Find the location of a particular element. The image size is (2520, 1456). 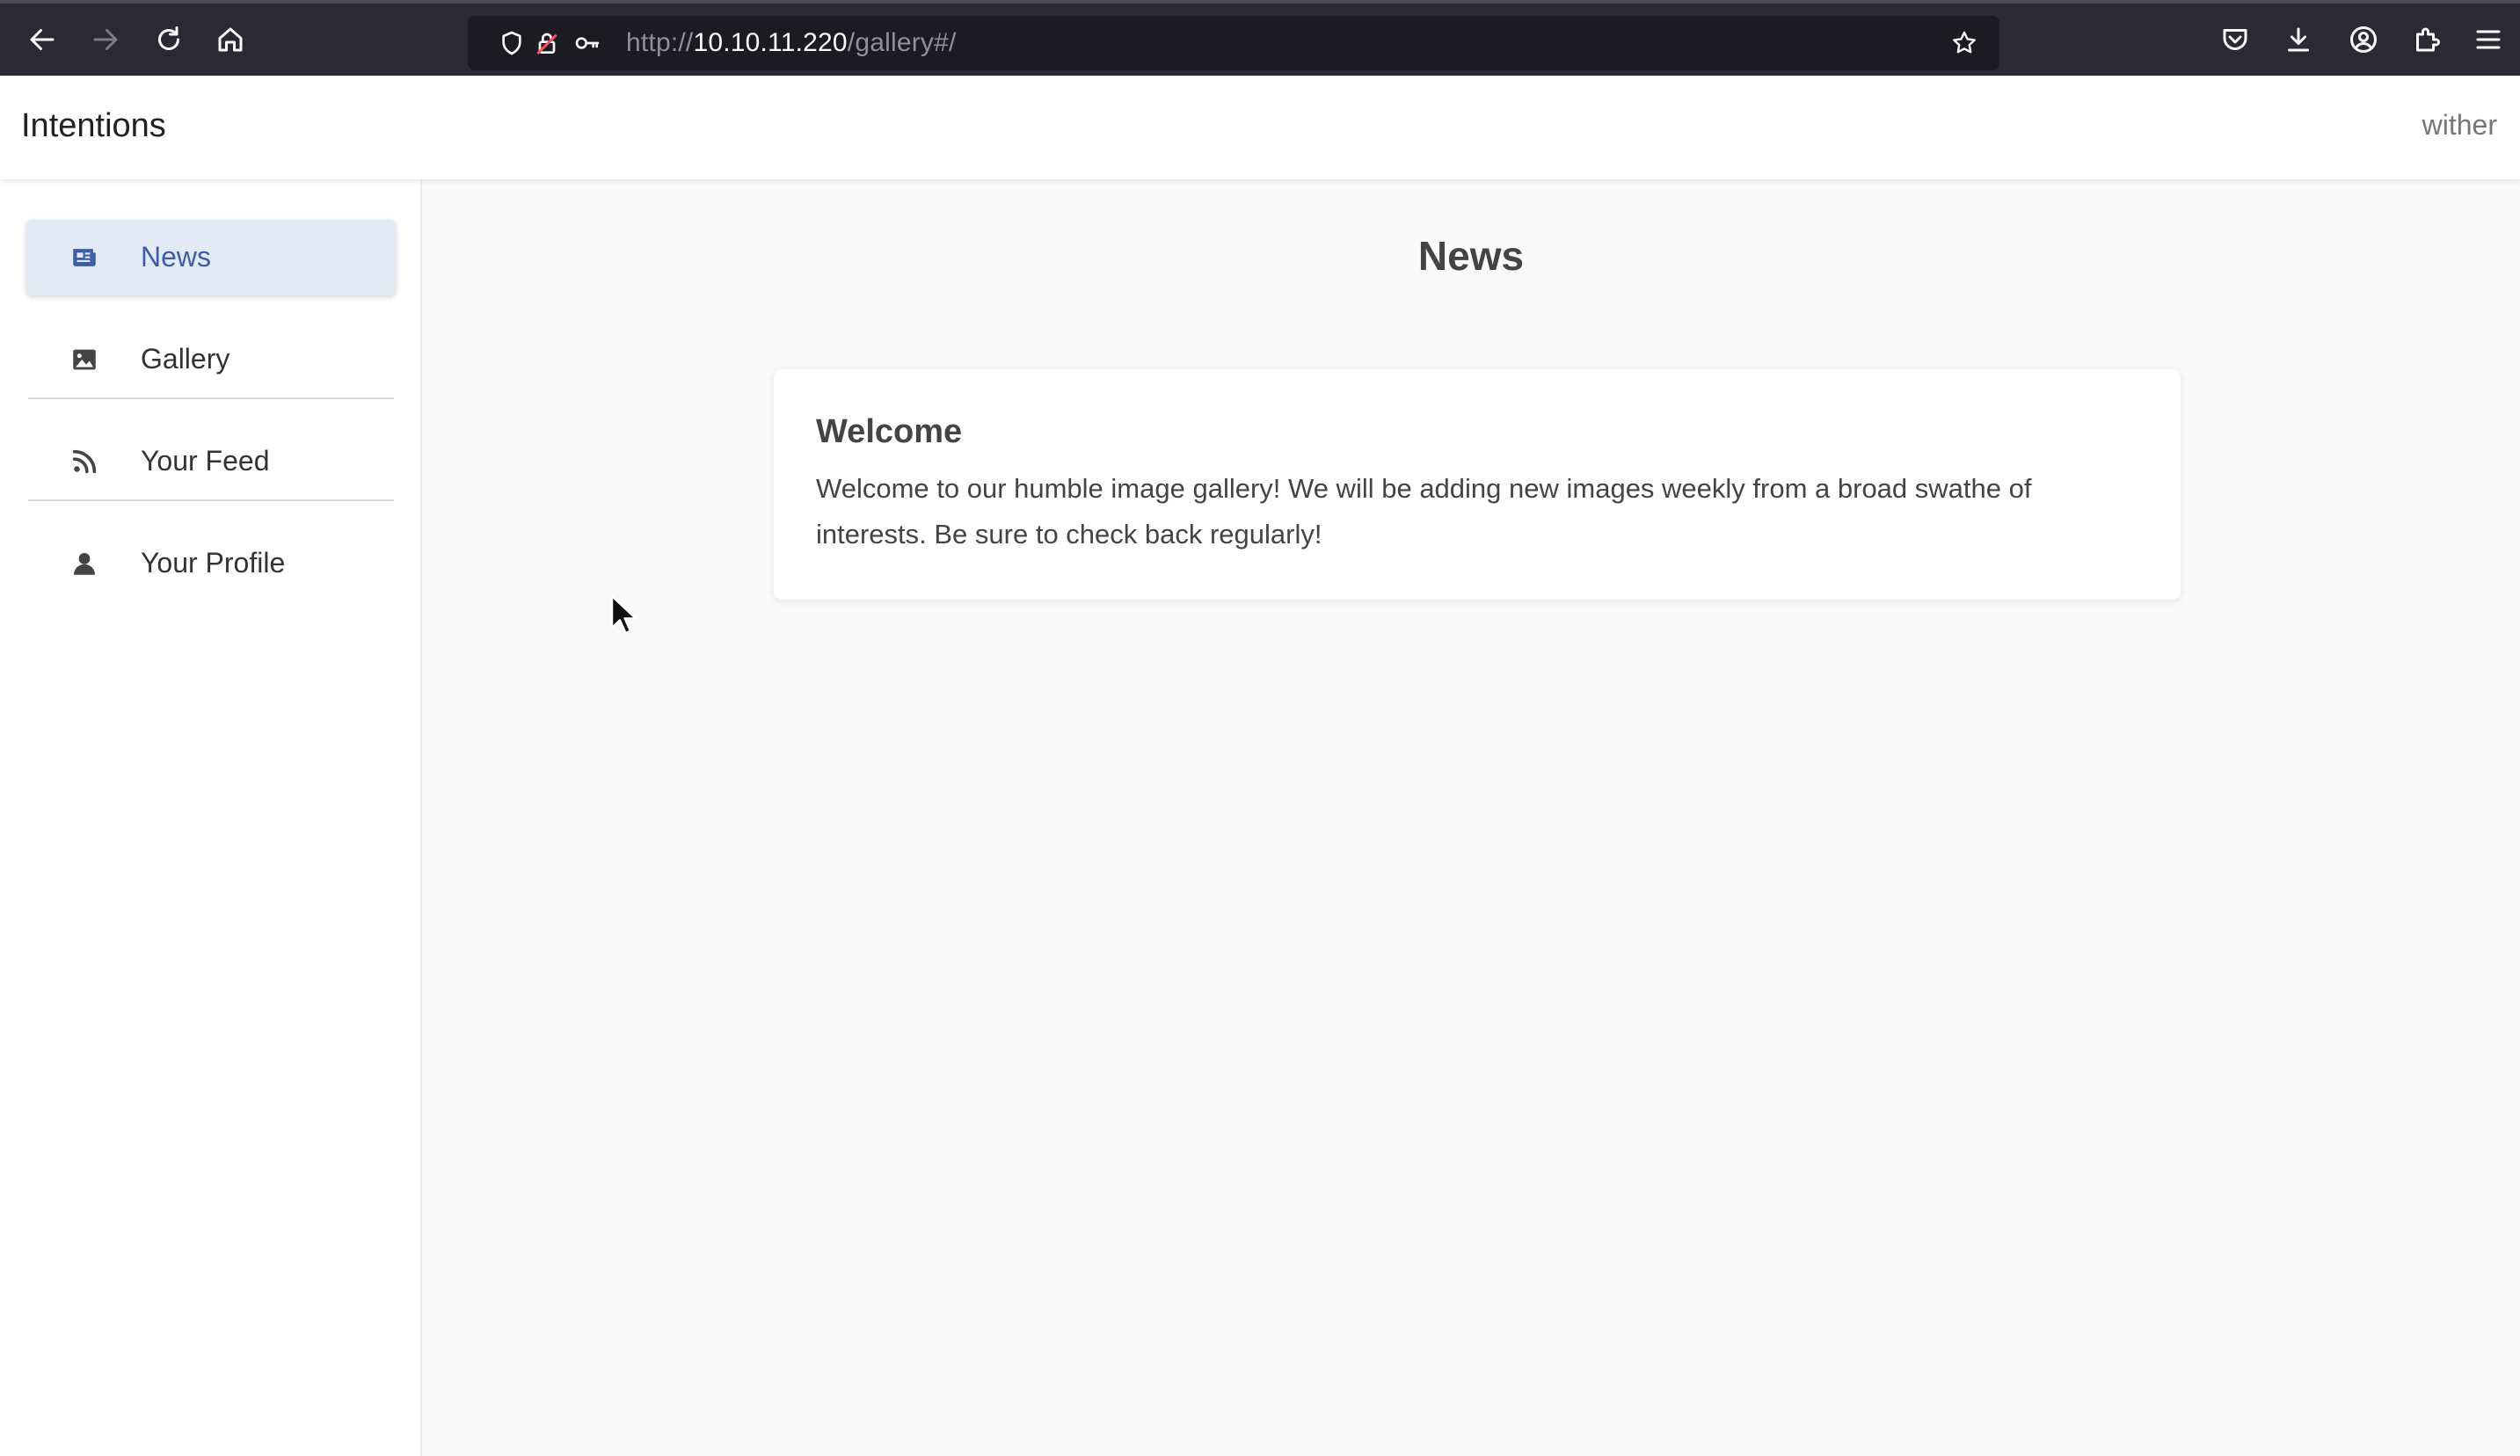

app-header: Intentions wither is located at coordinates (1260, 127).